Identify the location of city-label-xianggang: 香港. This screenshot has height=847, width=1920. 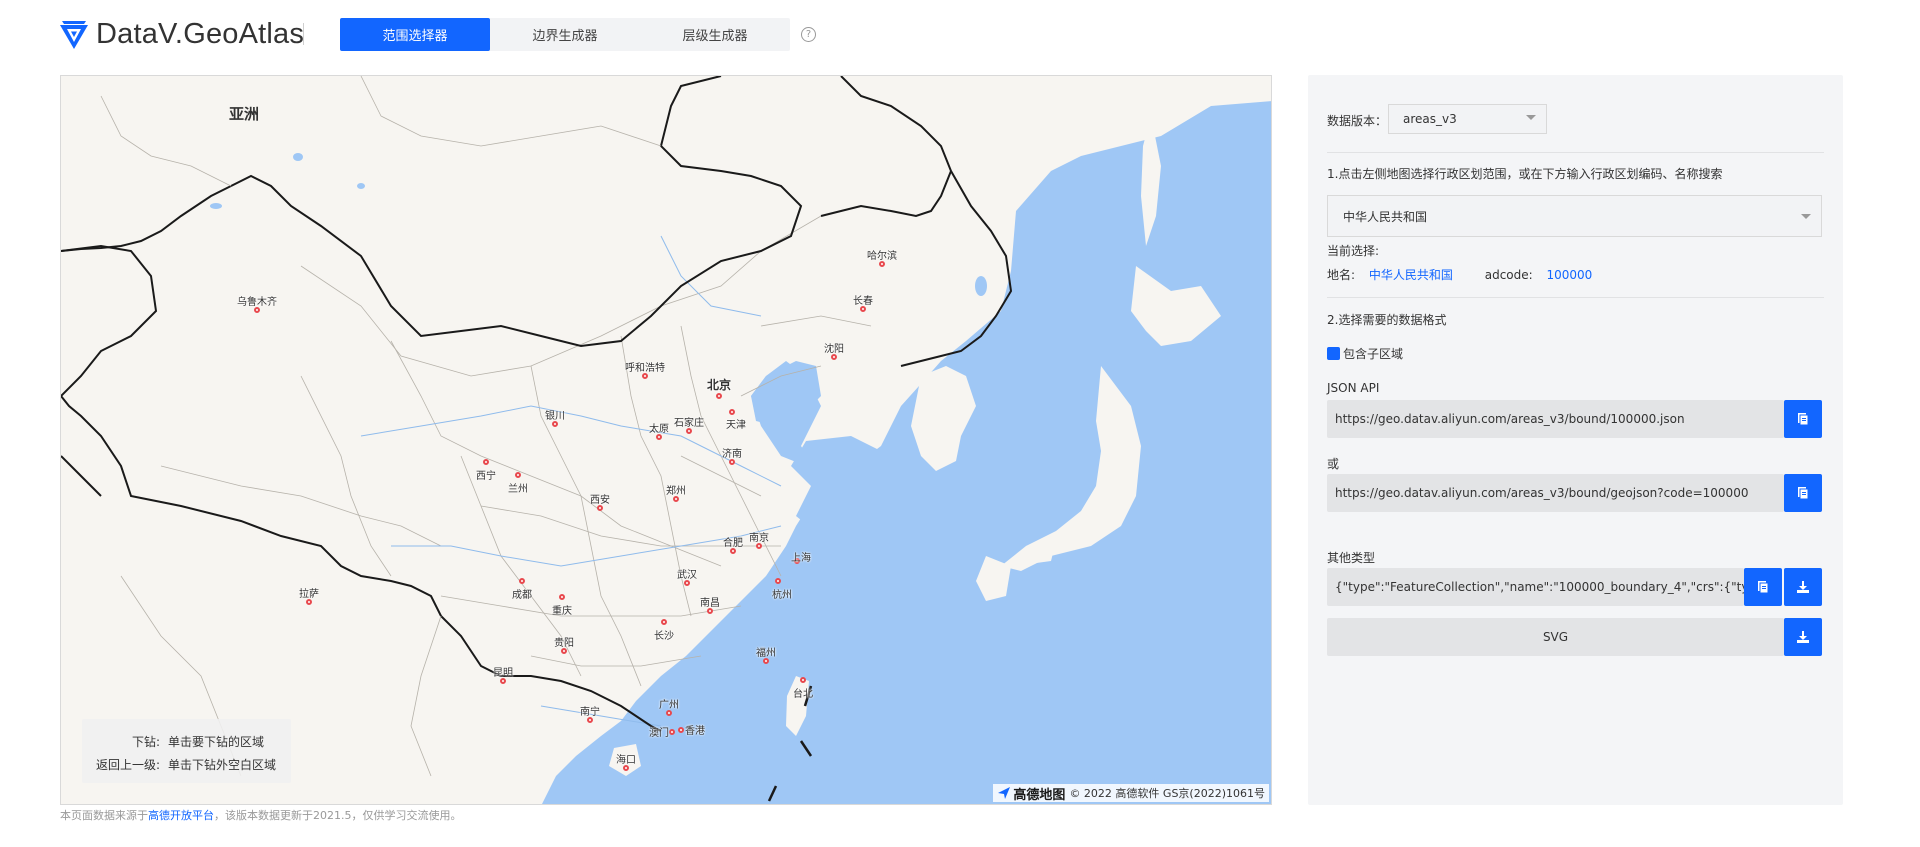
(695, 731).